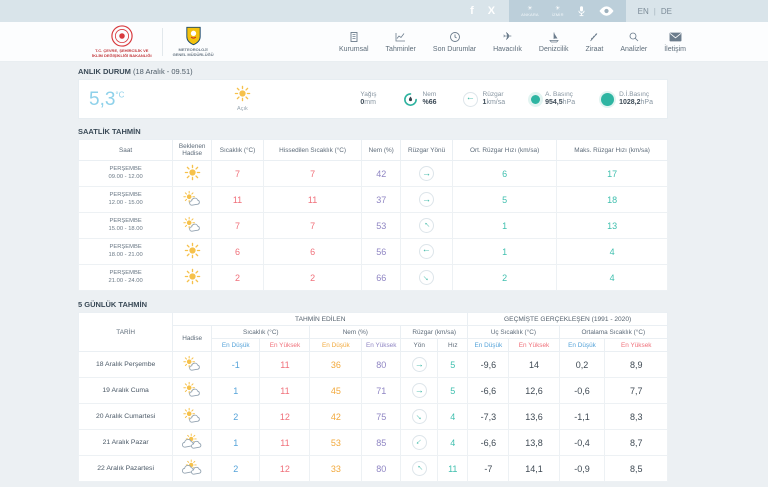 The height and width of the screenshot is (487, 768). What do you see at coordinates (192, 441) in the screenshot?
I see `mostly-cloudy-icon` at bounding box center [192, 441].